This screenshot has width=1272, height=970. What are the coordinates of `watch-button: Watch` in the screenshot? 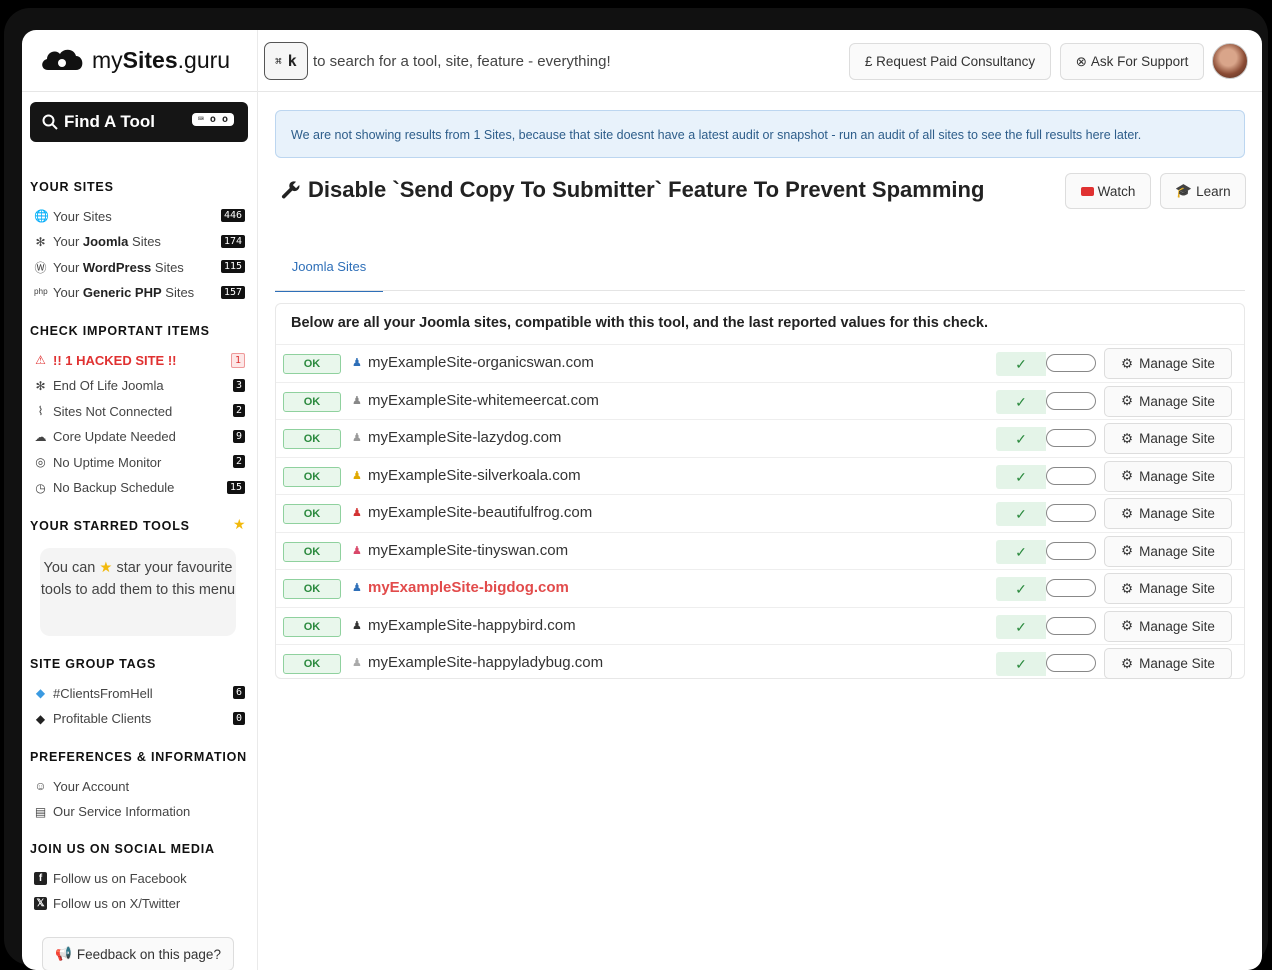 It's located at (1108, 191).